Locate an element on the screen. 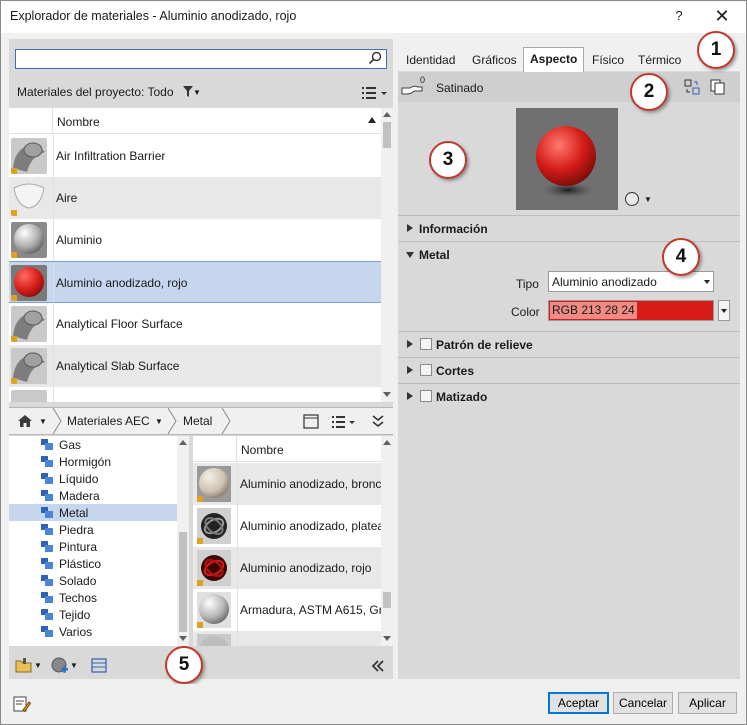  breadcrumb-item-aec: Materiales AEC is located at coordinates (108, 421).